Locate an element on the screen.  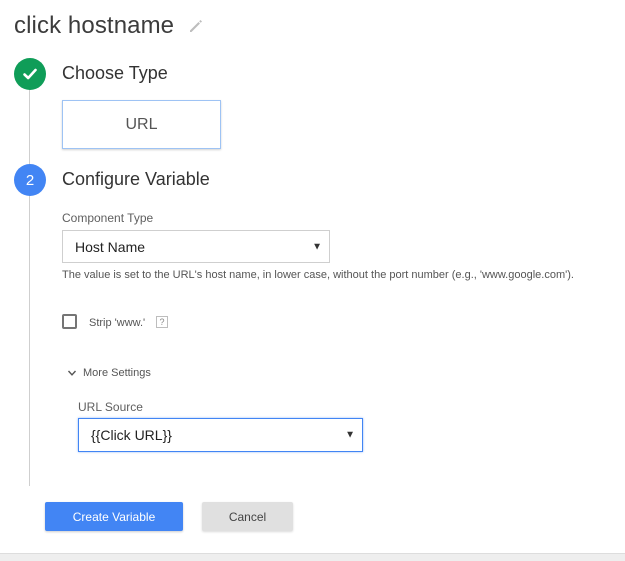
component-type-select: Host Name ▼ is located at coordinates (196, 246).